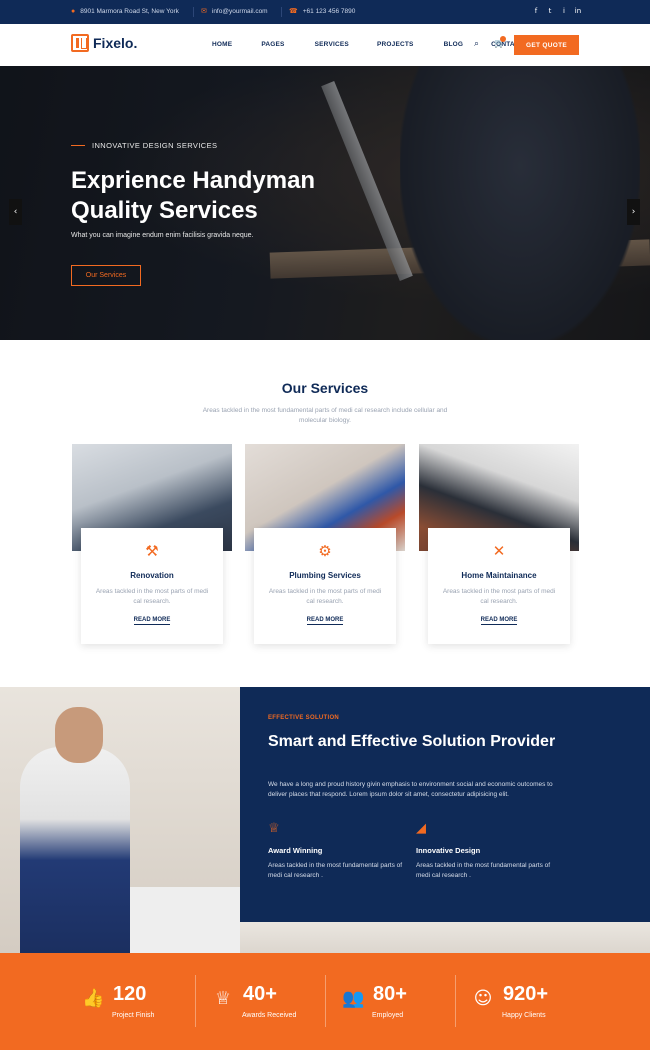  Describe the element at coordinates (395, 44) in the screenshot. I see `menu-projects: PROJECTS` at that location.